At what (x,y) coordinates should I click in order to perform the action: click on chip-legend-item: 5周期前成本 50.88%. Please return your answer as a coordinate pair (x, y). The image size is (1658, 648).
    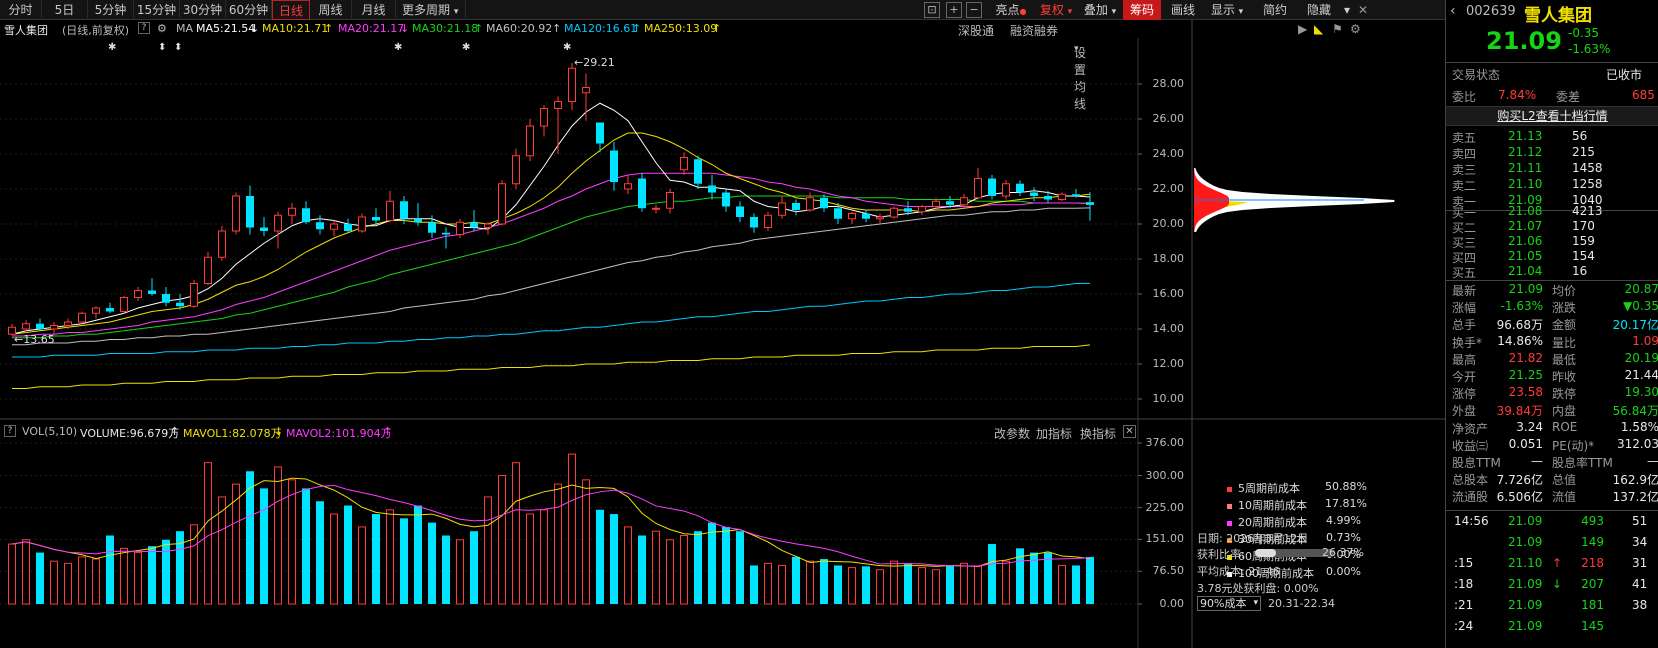
    Looking at the image, I should click on (1297, 488).